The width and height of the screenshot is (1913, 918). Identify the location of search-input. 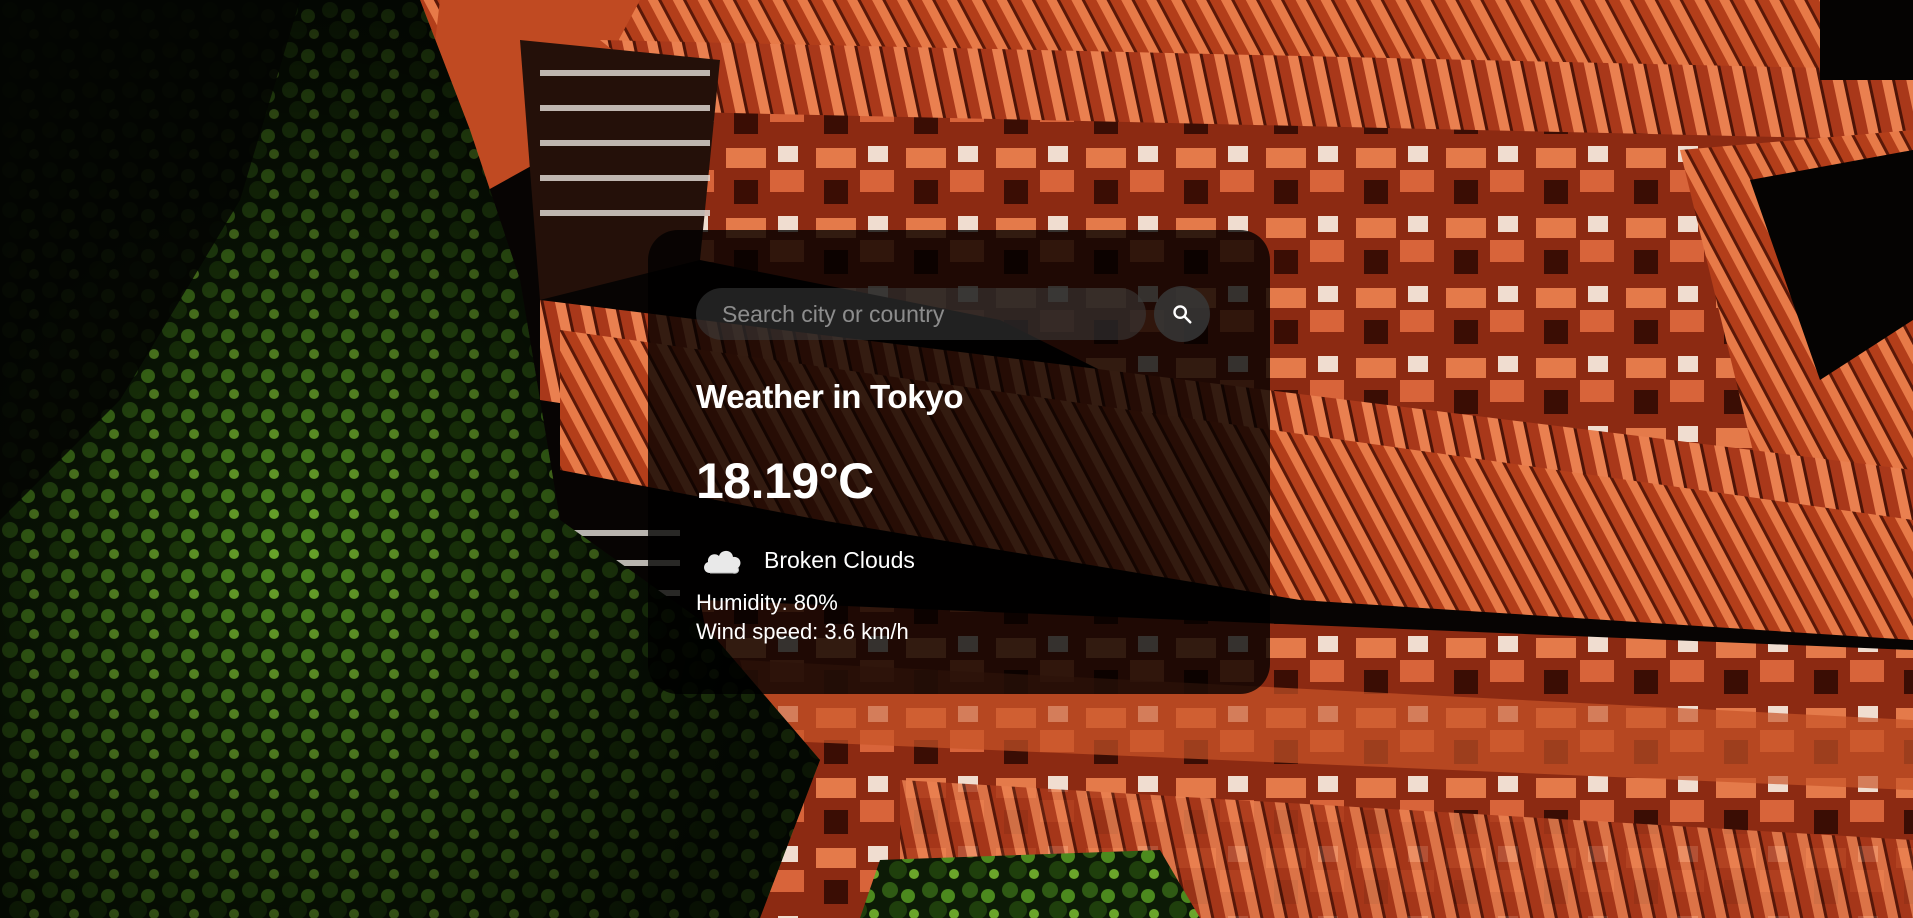
(921, 314).